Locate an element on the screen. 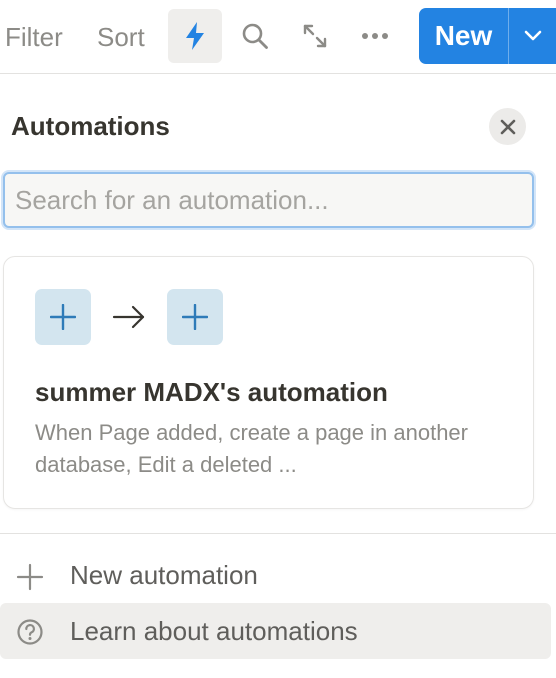  automations-button is located at coordinates (195, 36).